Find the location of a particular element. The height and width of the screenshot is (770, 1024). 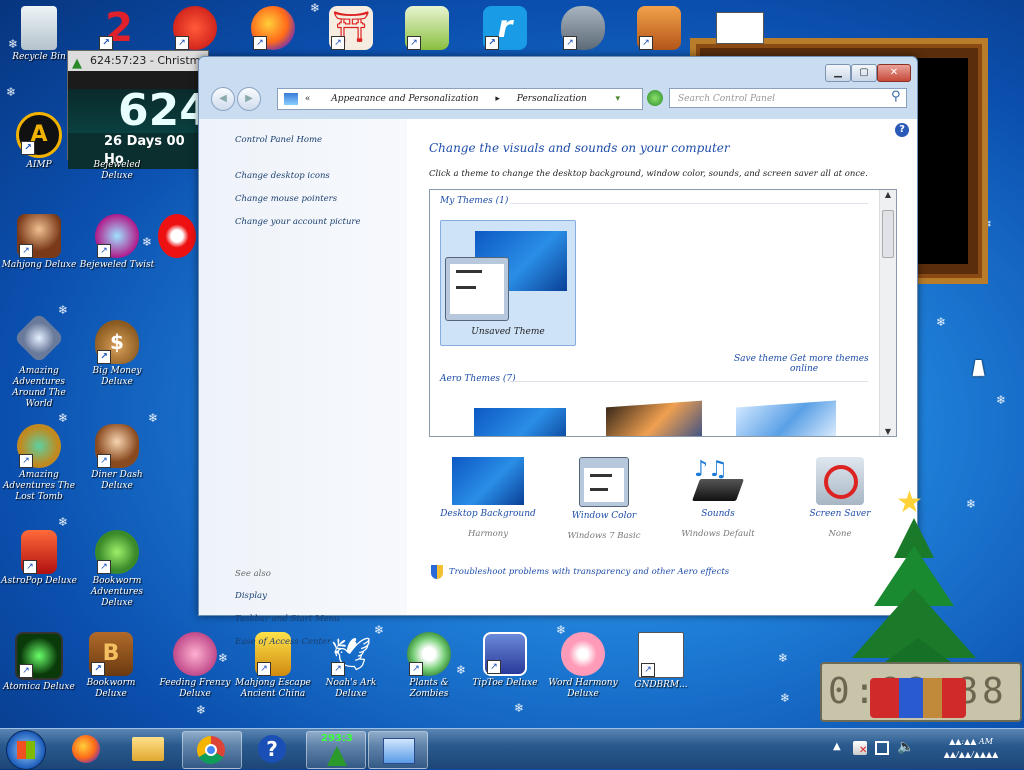

taskbar-control-panel is located at coordinates (398, 750).